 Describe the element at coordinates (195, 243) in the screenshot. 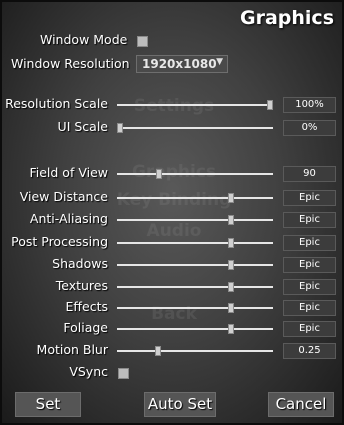

I see `post-processing-slider` at that location.